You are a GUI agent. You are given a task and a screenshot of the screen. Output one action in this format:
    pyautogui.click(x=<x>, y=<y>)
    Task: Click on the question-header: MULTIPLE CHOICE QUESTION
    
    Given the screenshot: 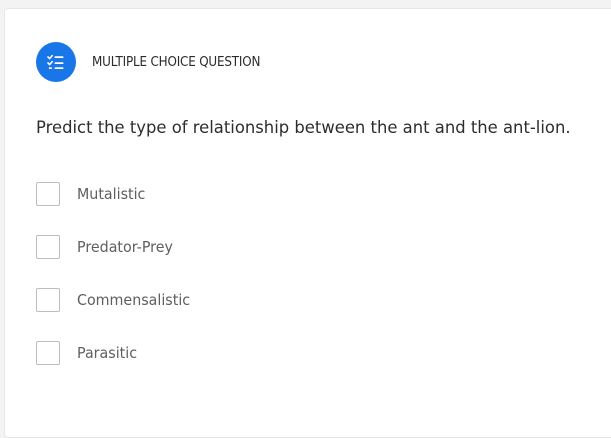 What is the action you would take?
    pyautogui.click(x=155, y=62)
    